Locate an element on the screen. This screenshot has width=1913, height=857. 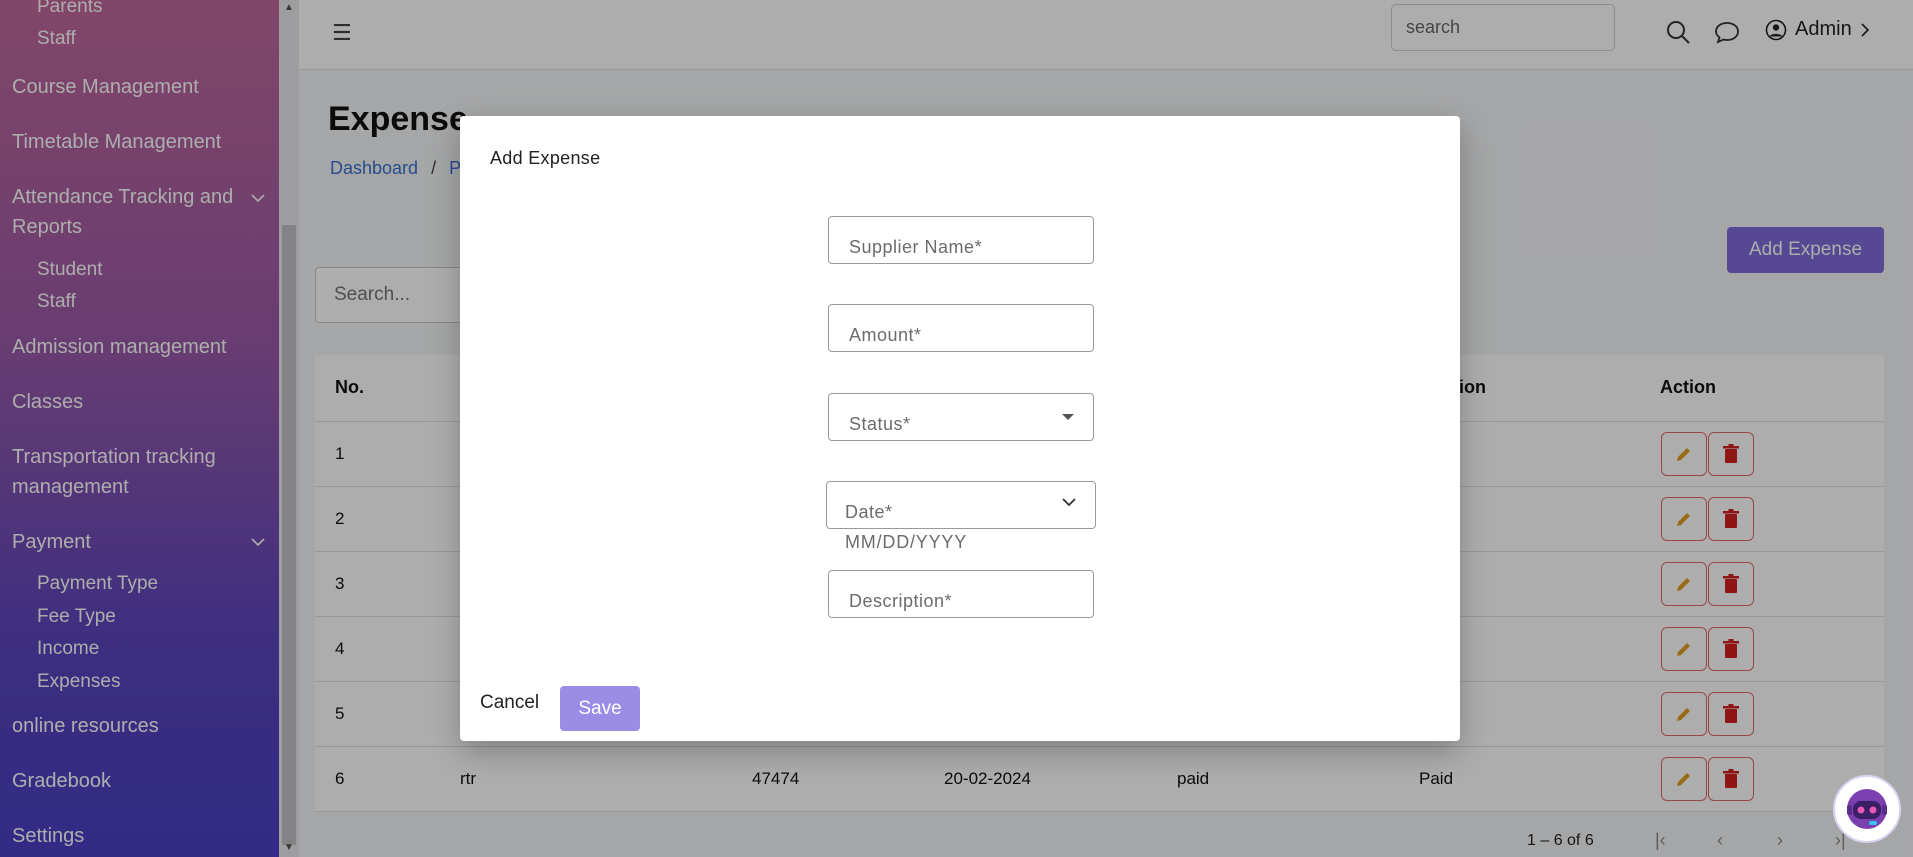
supplier-name-field: Supplier Name* is located at coordinates (961, 240).